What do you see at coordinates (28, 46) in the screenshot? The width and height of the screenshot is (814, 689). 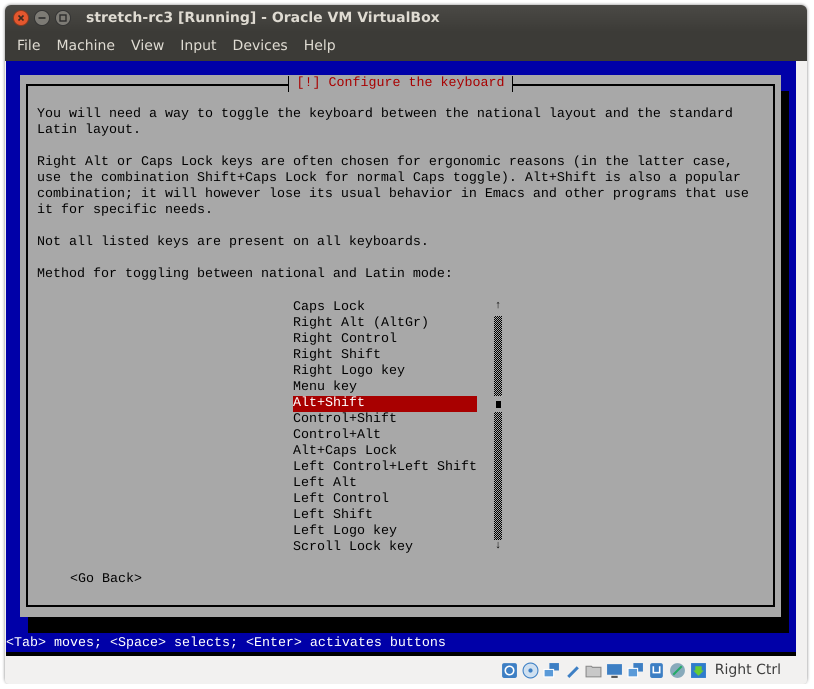 I see `menu-item: File` at bounding box center [28, 46].